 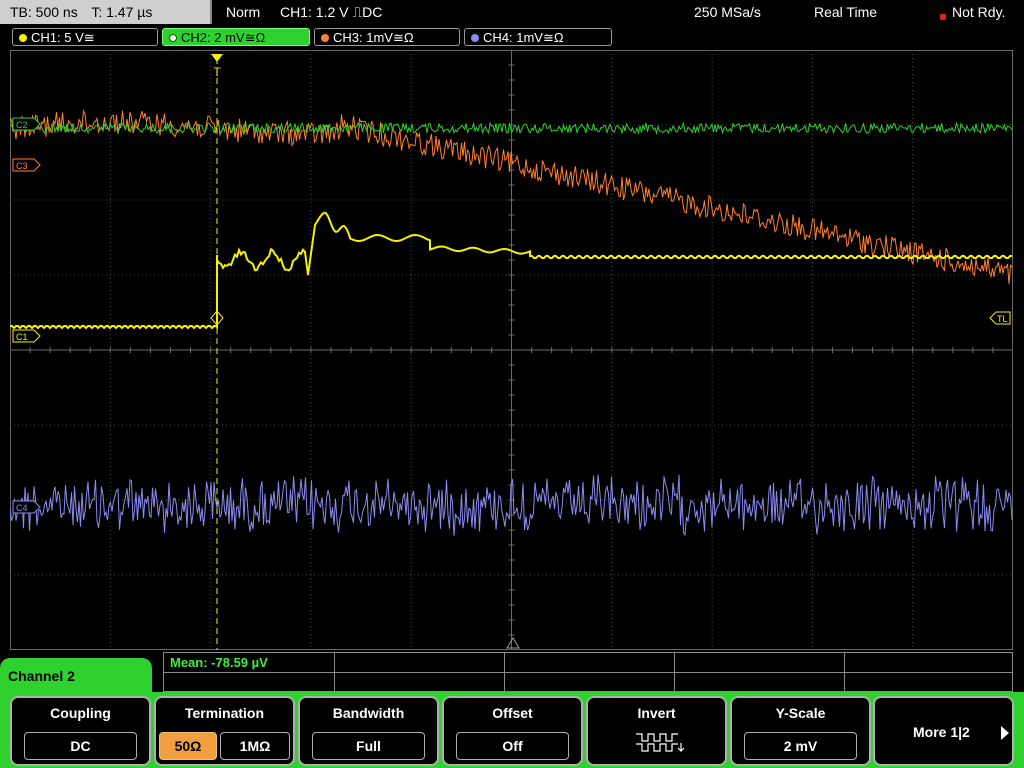 What do you see at coordinates (224, 713) in the screenshot?
I see `termination-title: Termination` at bounding box center [224, 713].